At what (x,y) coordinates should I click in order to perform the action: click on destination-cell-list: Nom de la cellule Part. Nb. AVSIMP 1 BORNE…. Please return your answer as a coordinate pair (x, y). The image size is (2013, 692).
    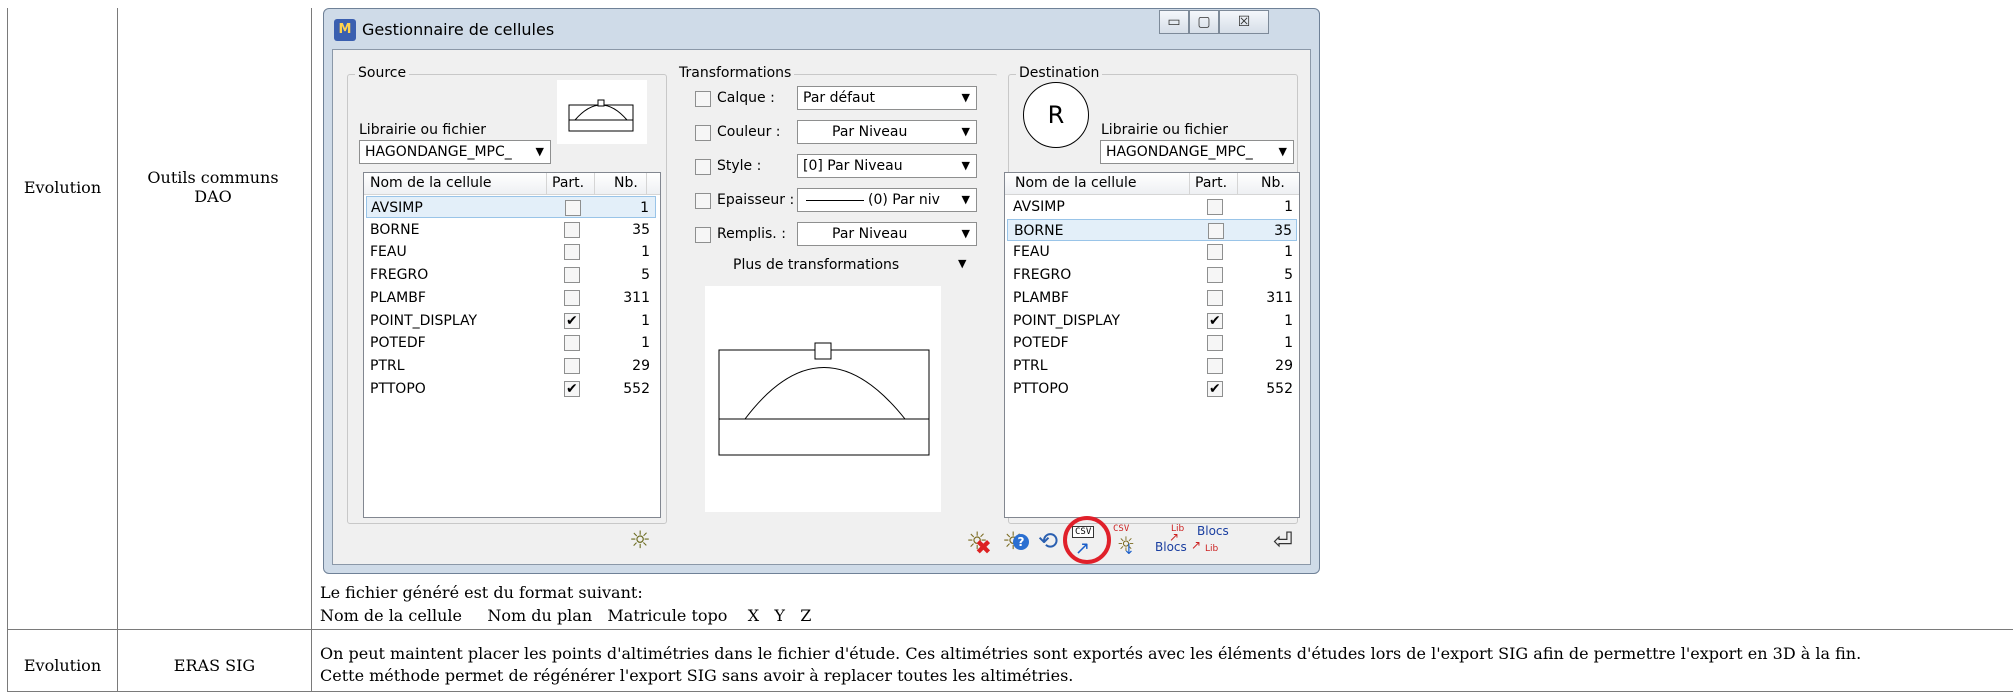
    Looking at the image, I should click on (1152, 345).